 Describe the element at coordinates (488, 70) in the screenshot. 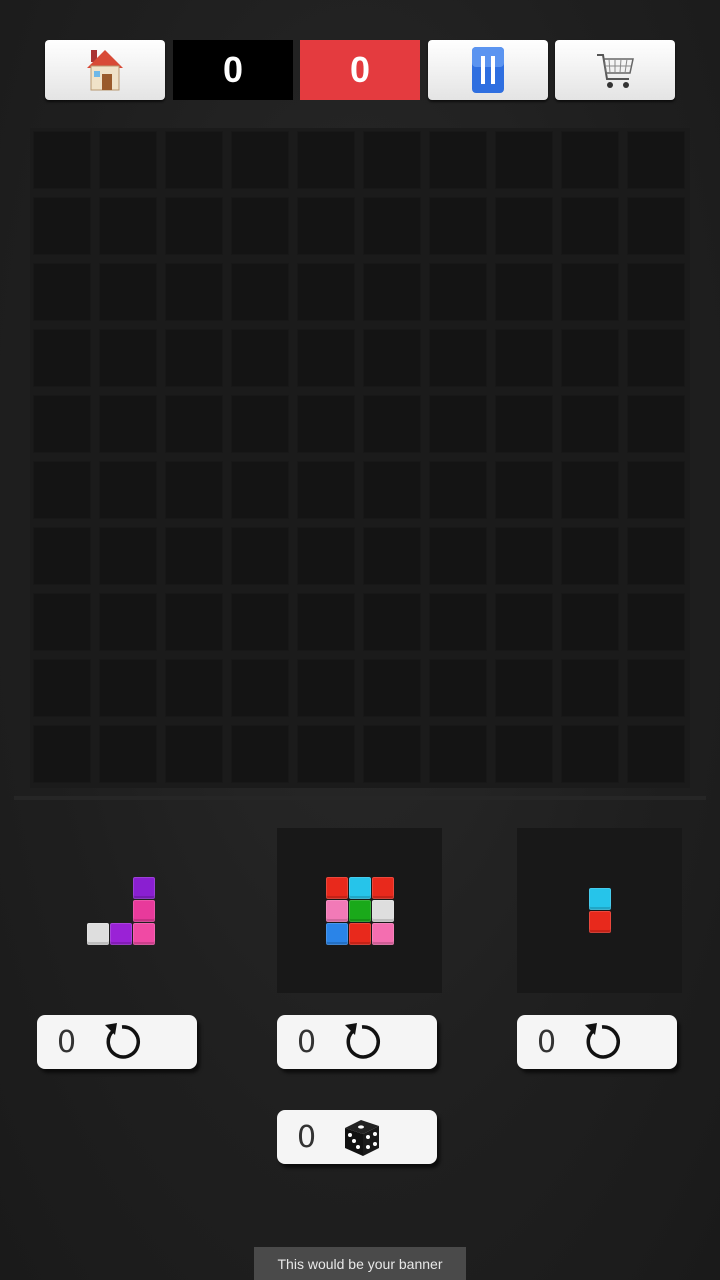

I see `pause-button` at that location.